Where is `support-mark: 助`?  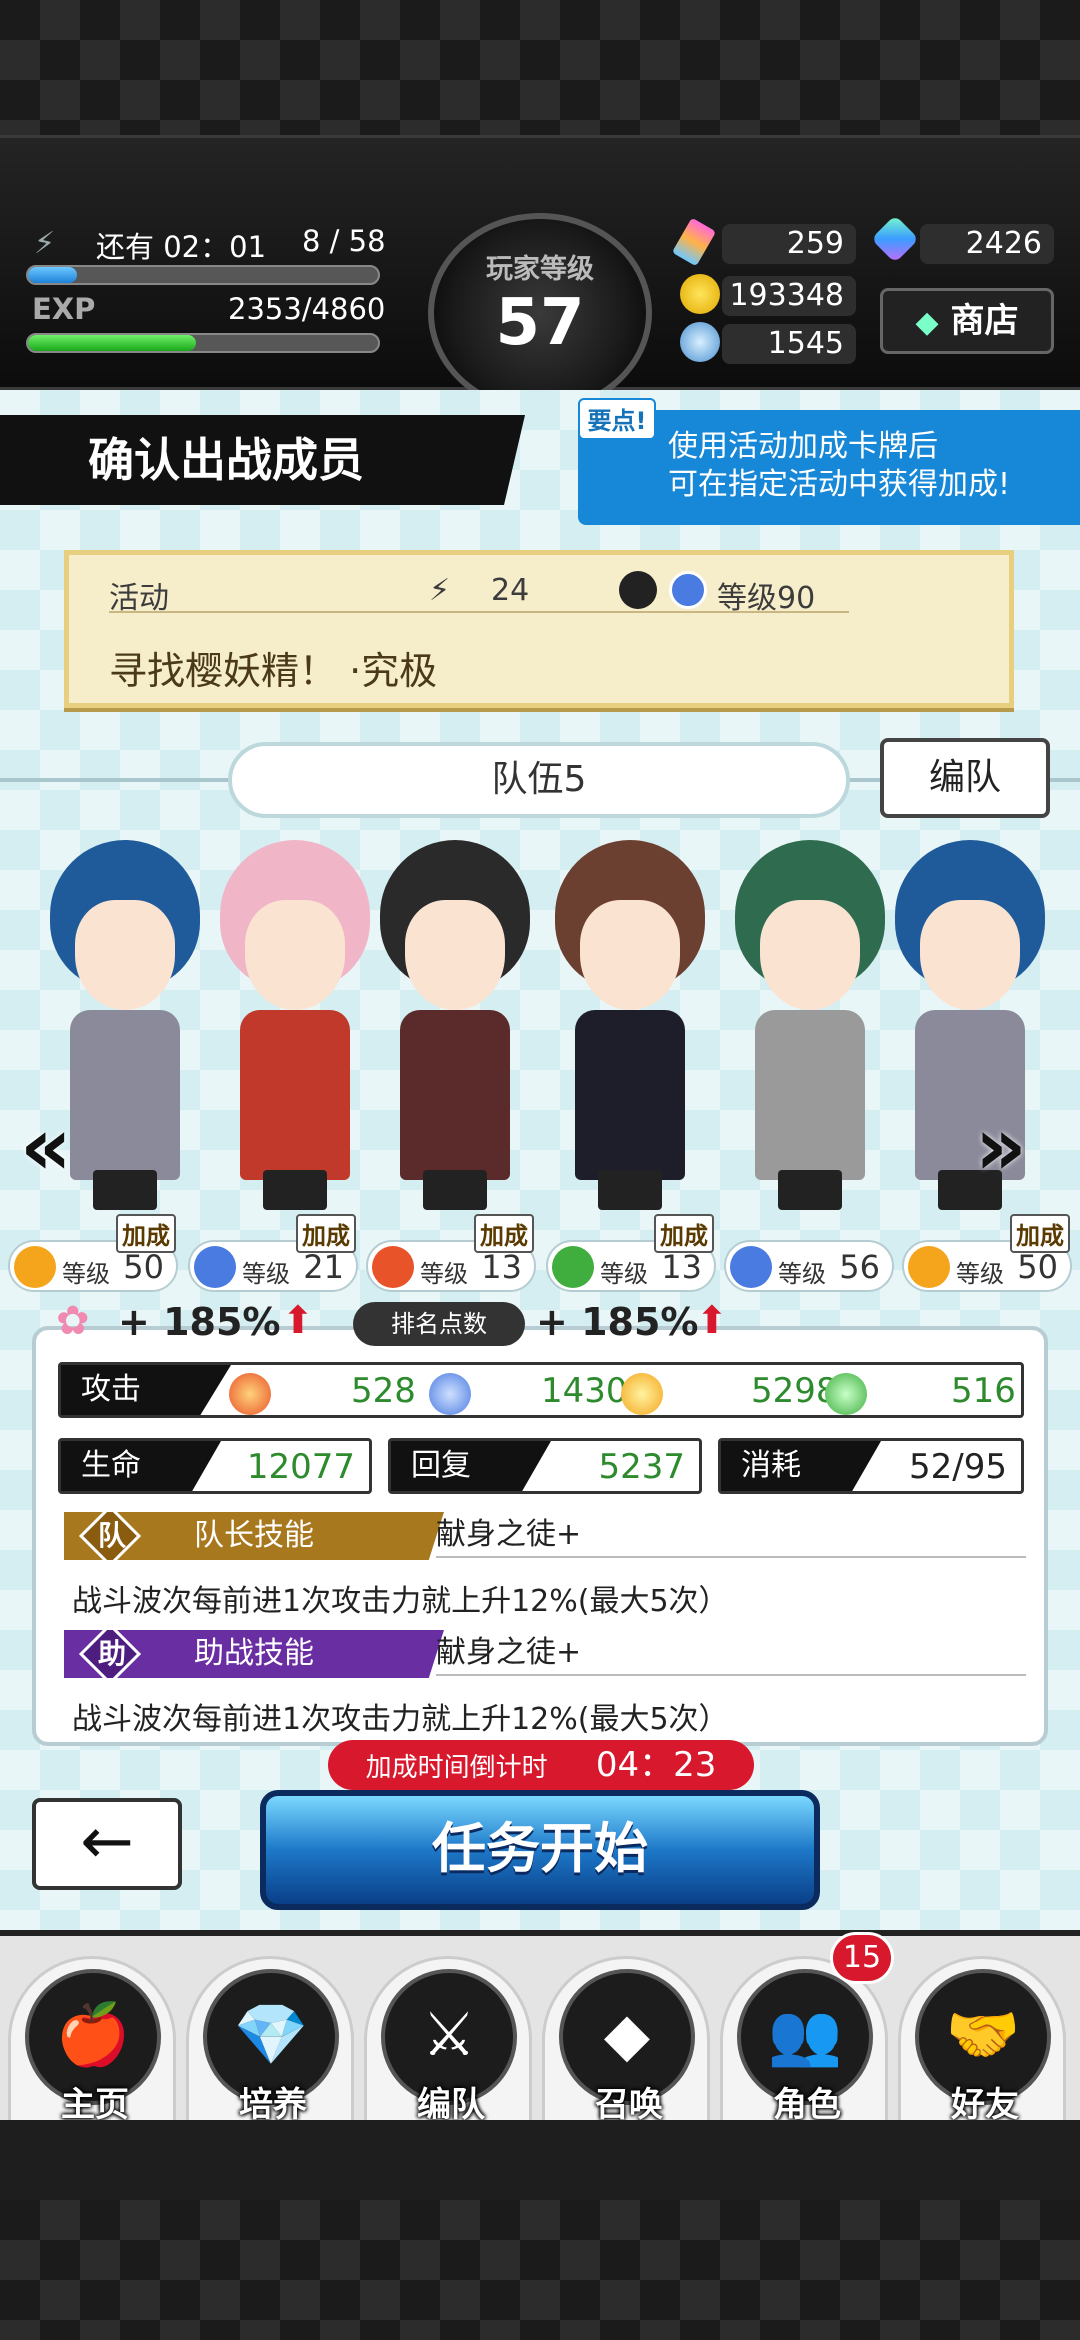 support-mark: 助 is located at coordinates (112, 1653).